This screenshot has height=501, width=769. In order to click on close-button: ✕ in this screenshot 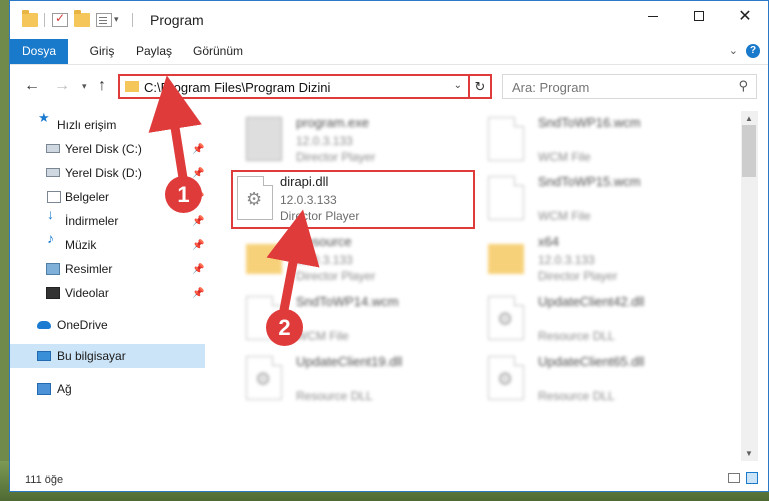, I will do `click(745, 16)`.